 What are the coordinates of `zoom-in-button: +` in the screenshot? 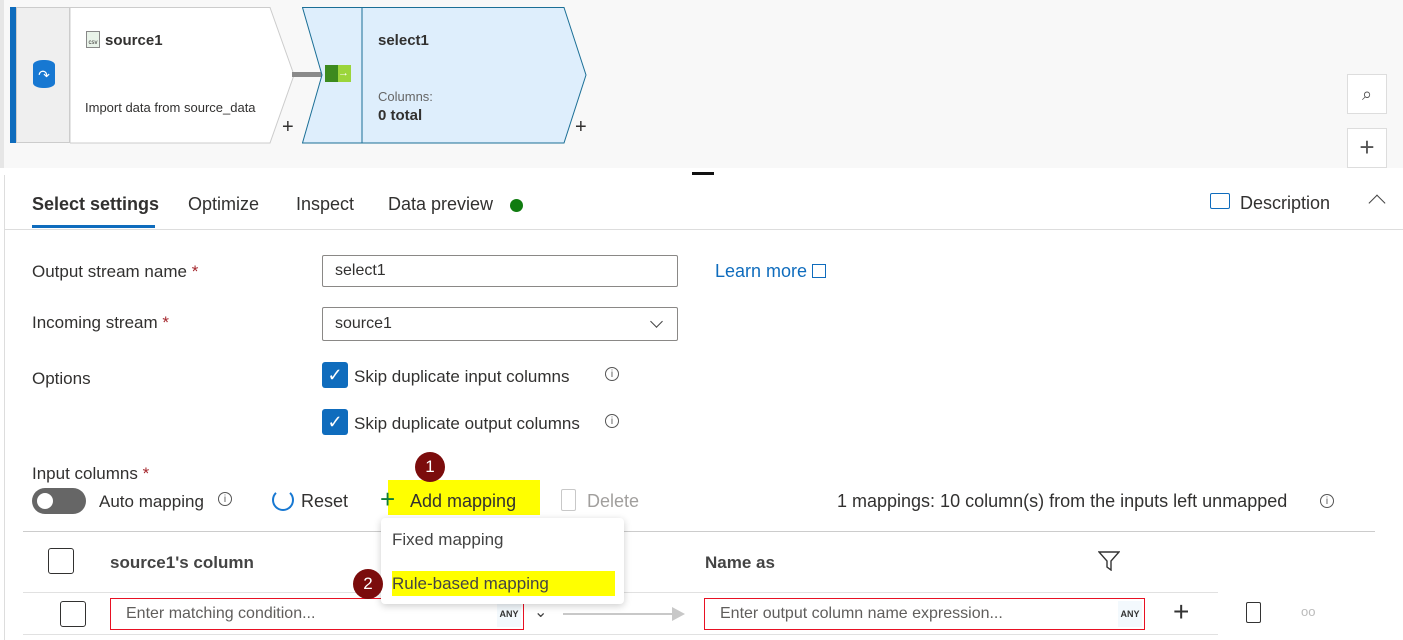 It's located at (1367, 148).